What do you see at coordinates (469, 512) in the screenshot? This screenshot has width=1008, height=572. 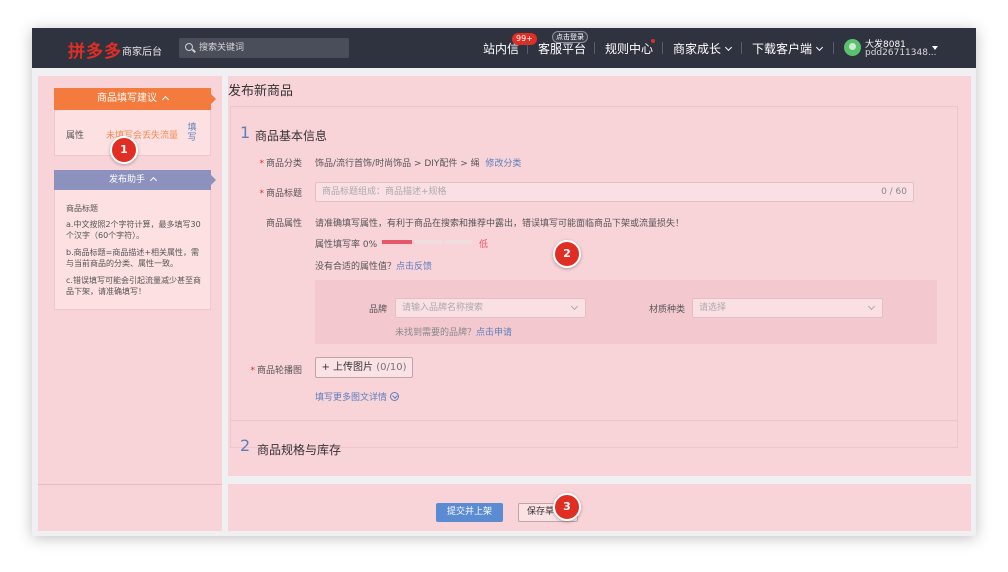 I see `submit-and-list-button: 提交并上架` at bounding box center [469, 512].